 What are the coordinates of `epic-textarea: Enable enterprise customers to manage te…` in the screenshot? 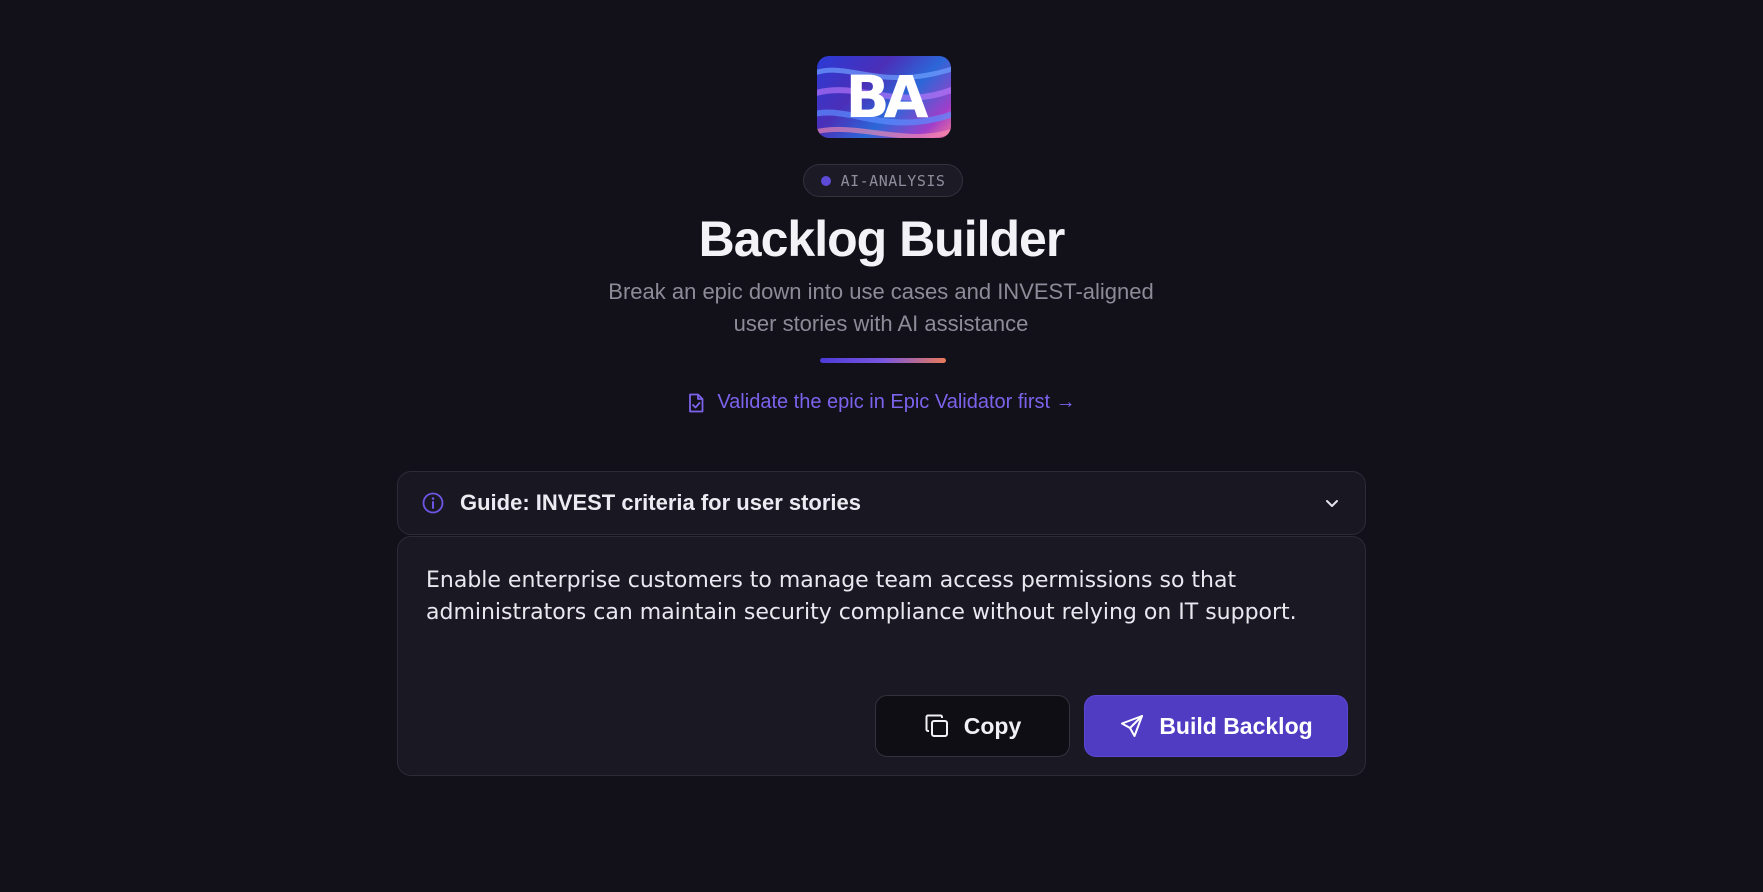 It's located at (876, 597).